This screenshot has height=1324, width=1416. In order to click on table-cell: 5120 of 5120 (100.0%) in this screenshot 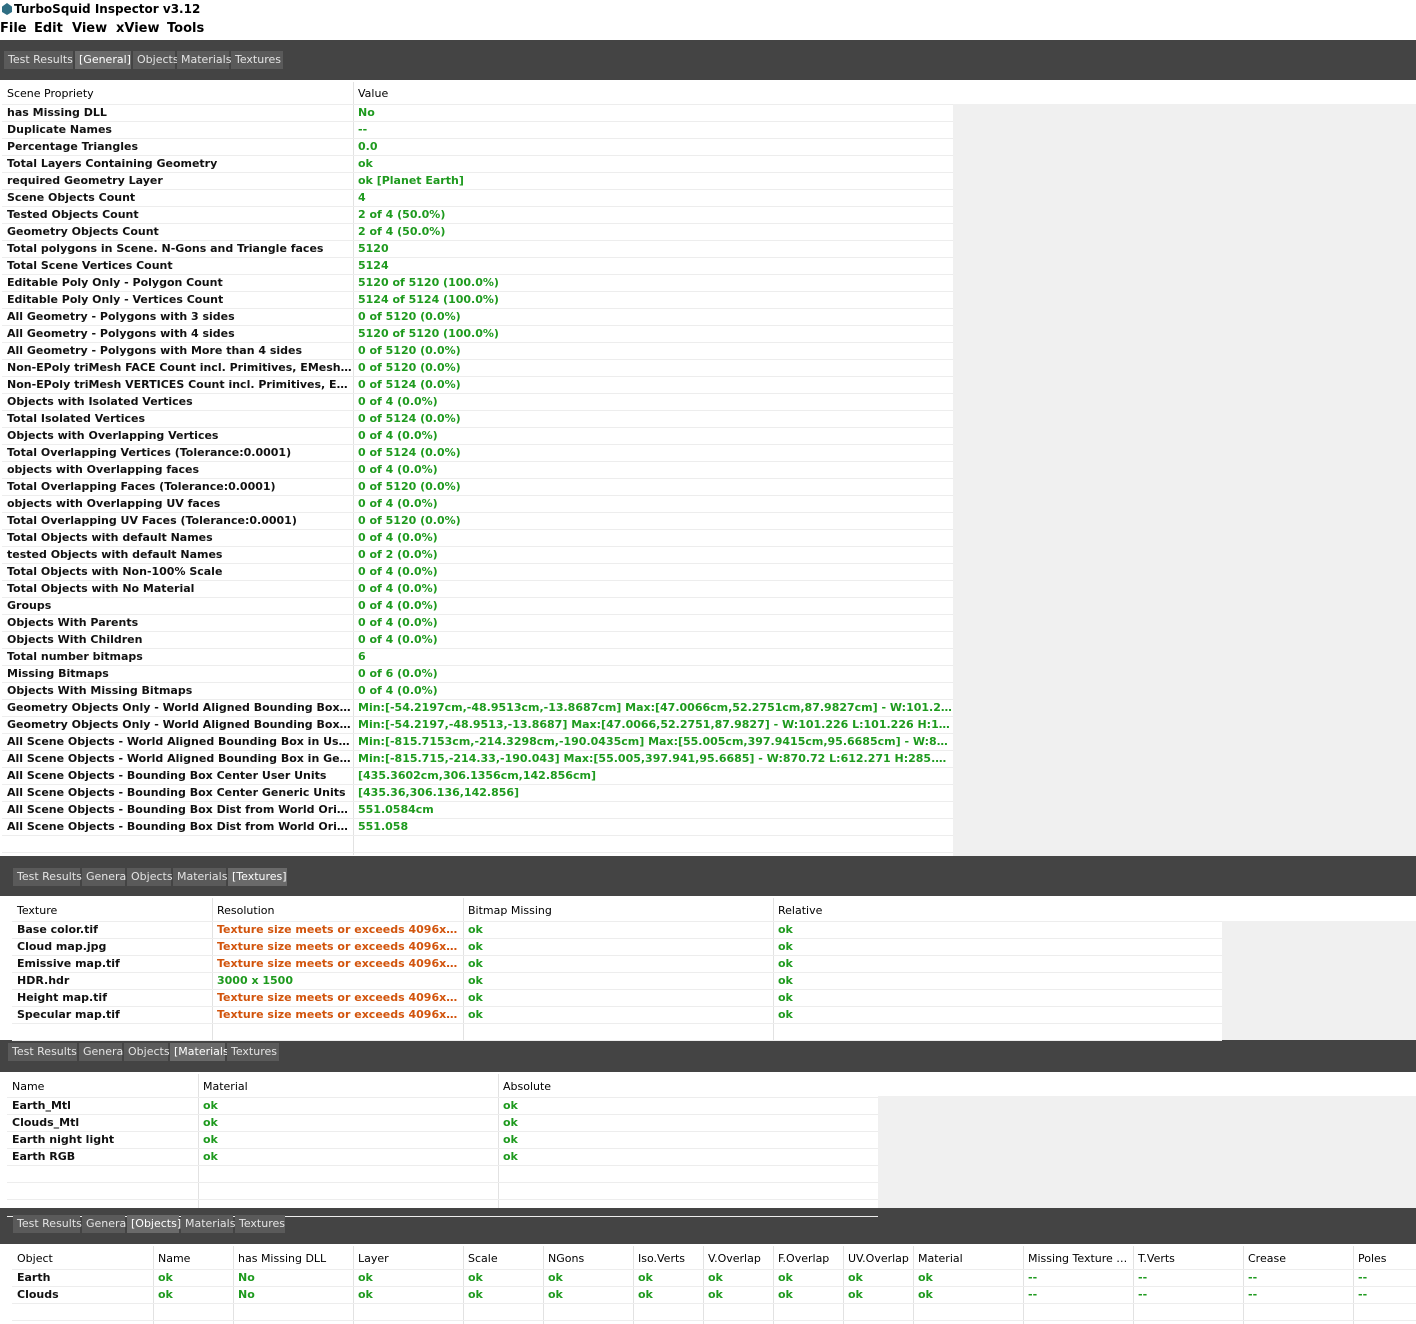, I will do `click(428, 282)`.